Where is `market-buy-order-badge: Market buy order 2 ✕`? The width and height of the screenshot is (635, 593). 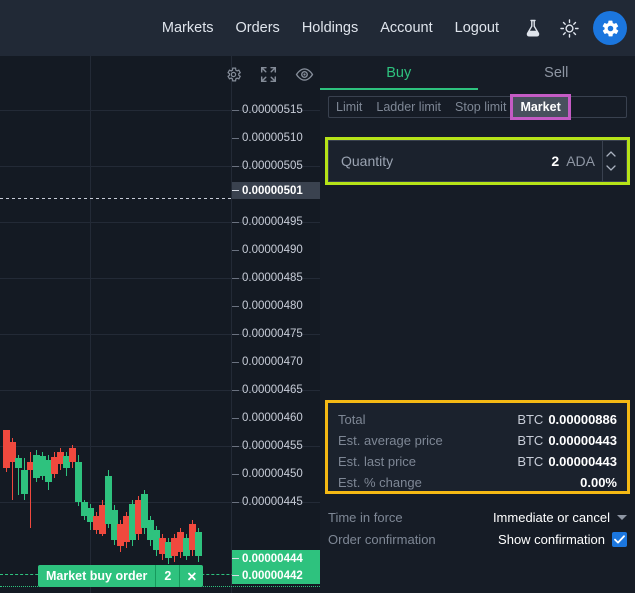
market-buy-order-badge: Market buy order 2 ✕ is located at coordinates (121, 576).